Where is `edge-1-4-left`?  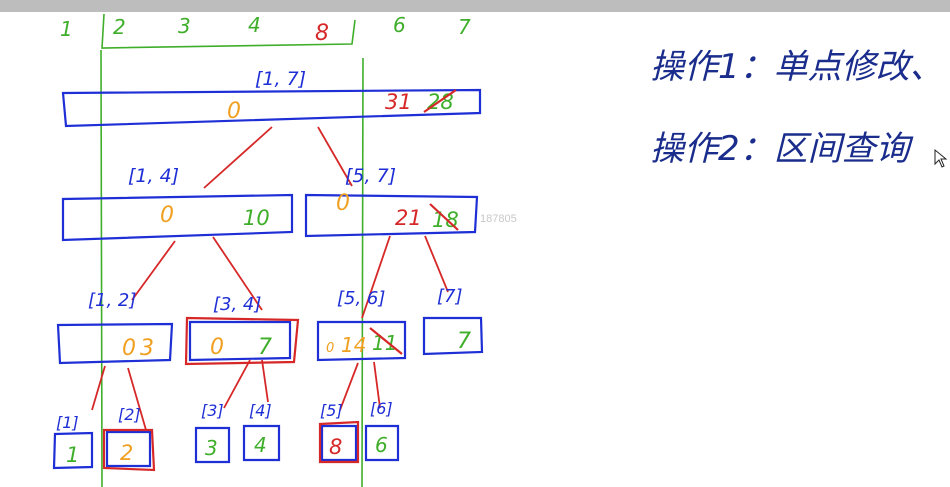
edge-1-4-left is located at coordinates (153, 270).